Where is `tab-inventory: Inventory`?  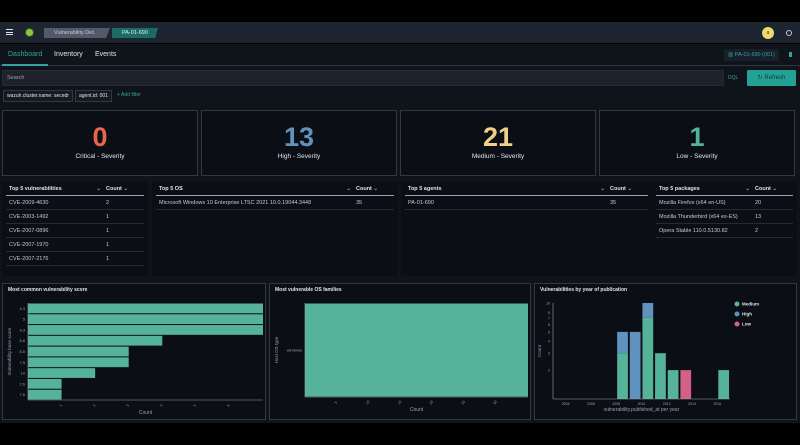 tab-inventory: Inventory is located at coordinates (68, 55).